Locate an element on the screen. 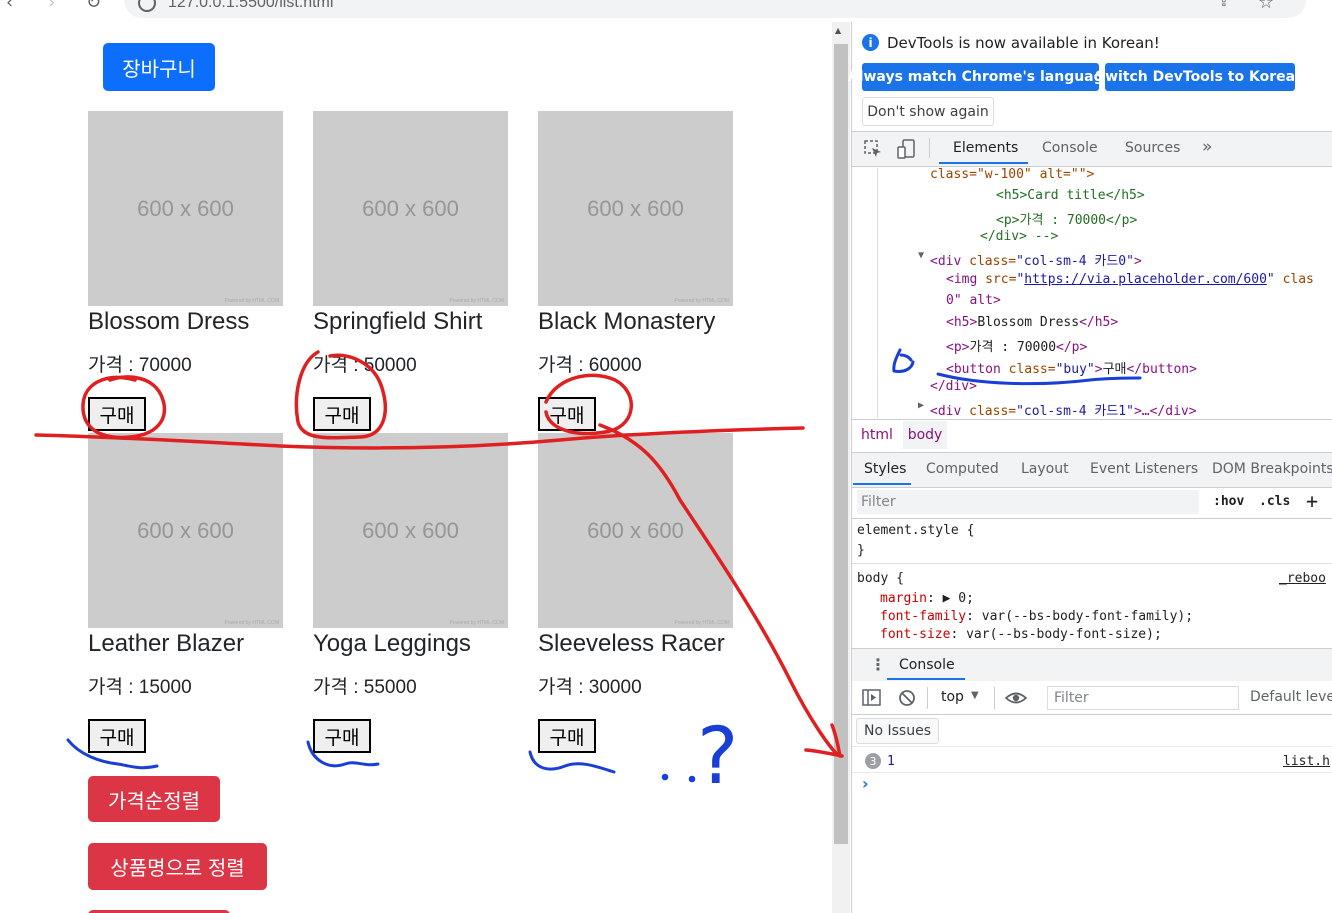 The image size is (1332, 913). code-line: <h5>Card title</h5> is located at coordinates (1070, 195).